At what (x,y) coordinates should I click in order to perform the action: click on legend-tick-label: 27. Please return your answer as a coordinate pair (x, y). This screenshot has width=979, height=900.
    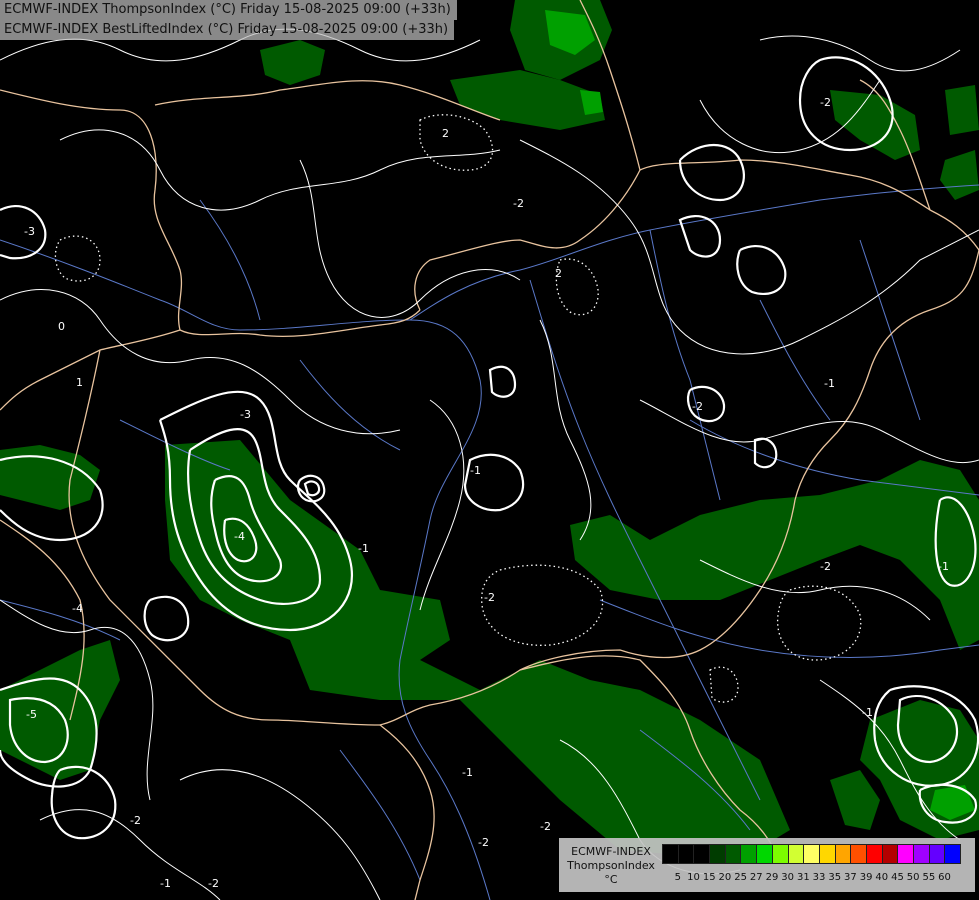
    Looking at the image, I should click on (756, 877).